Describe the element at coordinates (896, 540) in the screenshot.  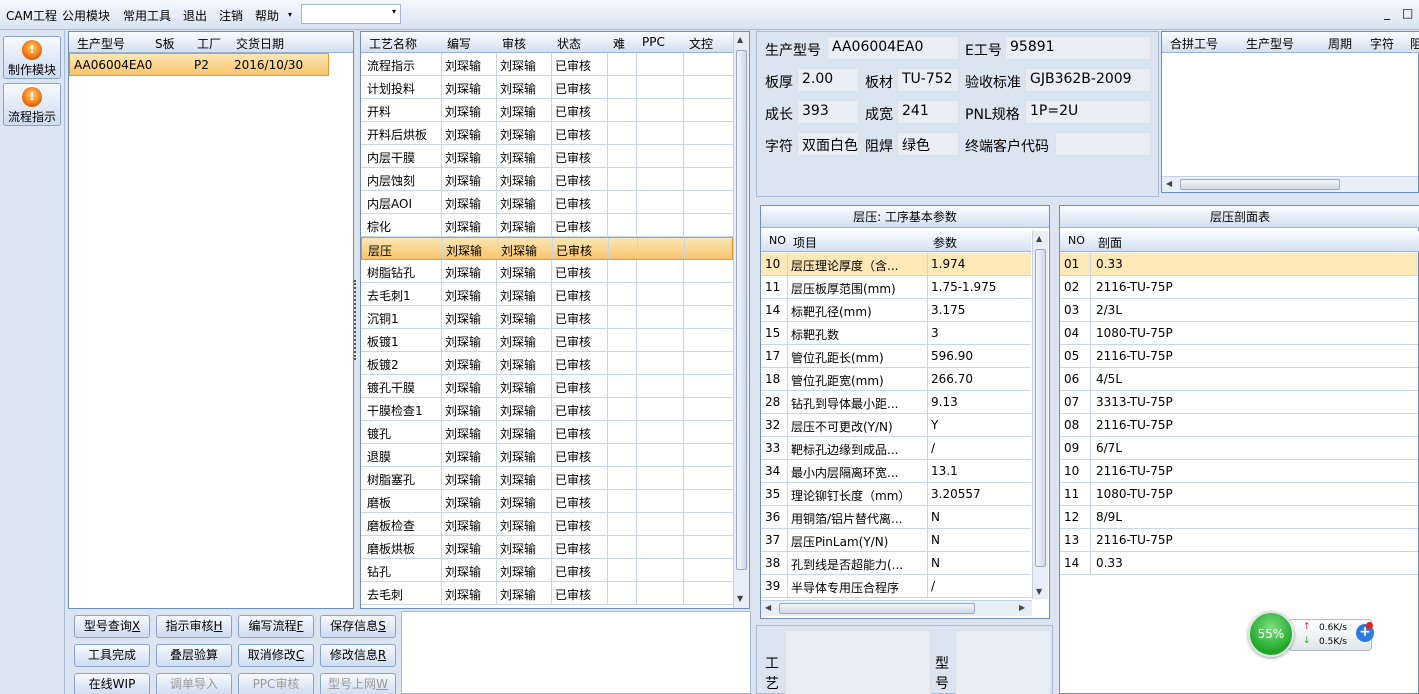
I see `table-row: 37 层压PinLam(Y/N) N` at that location.